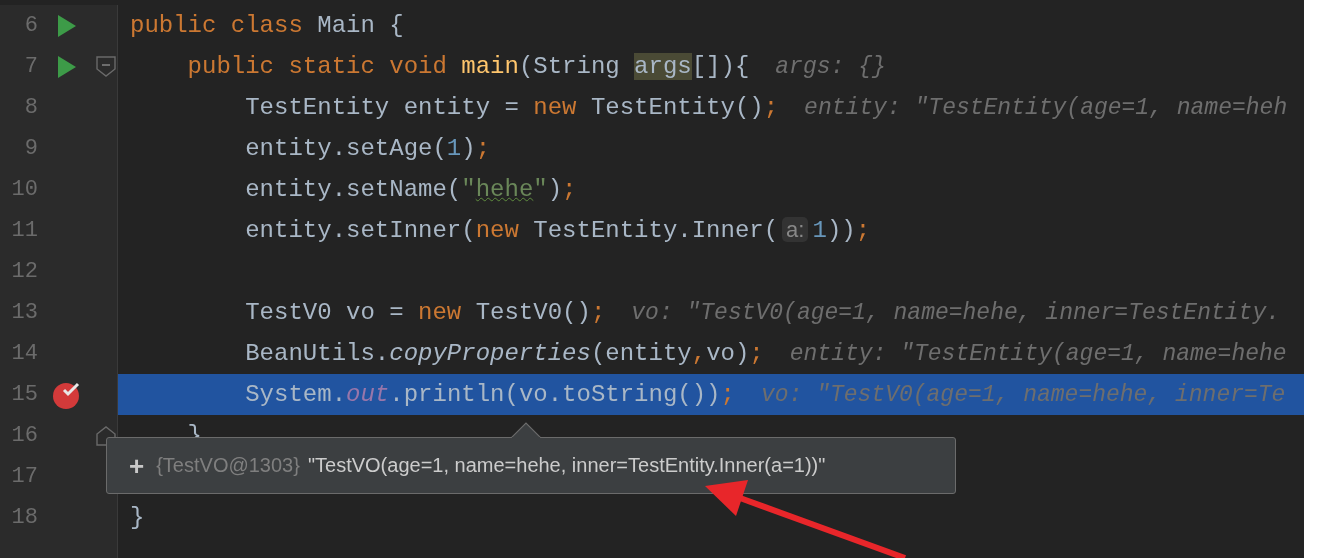 This screenshot has height=558, width=1318. What do you see at coordinates (1038, 353) in the screenshot?
I see `inline-value-hint: entity: "TestEntity(age=1, name=hehe` at bounding box center [1038, 353].